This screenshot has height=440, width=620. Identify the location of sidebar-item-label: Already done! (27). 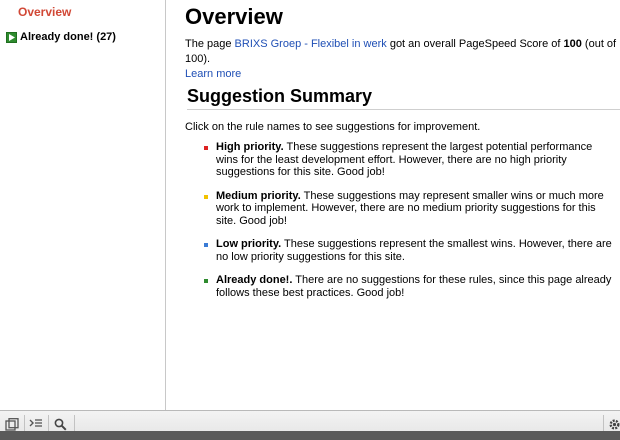
(68, 37).